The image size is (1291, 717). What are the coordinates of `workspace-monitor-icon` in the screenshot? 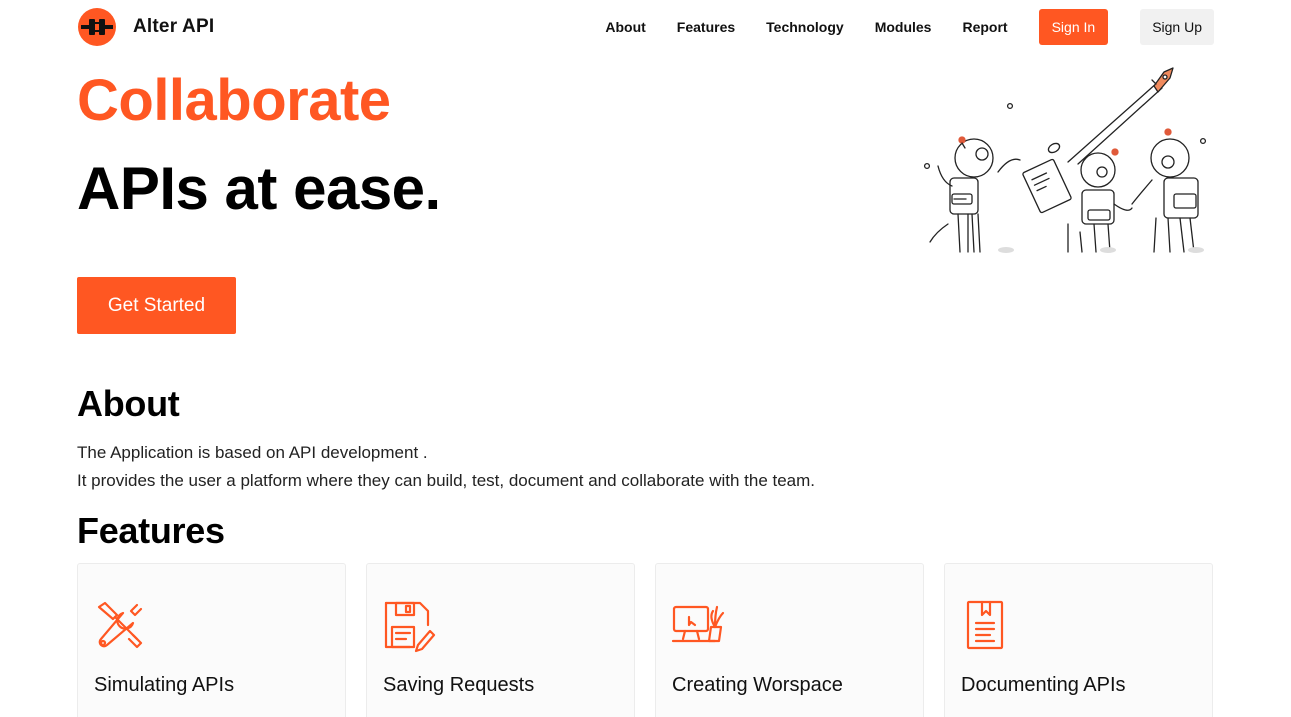 It's located at (698, 624).